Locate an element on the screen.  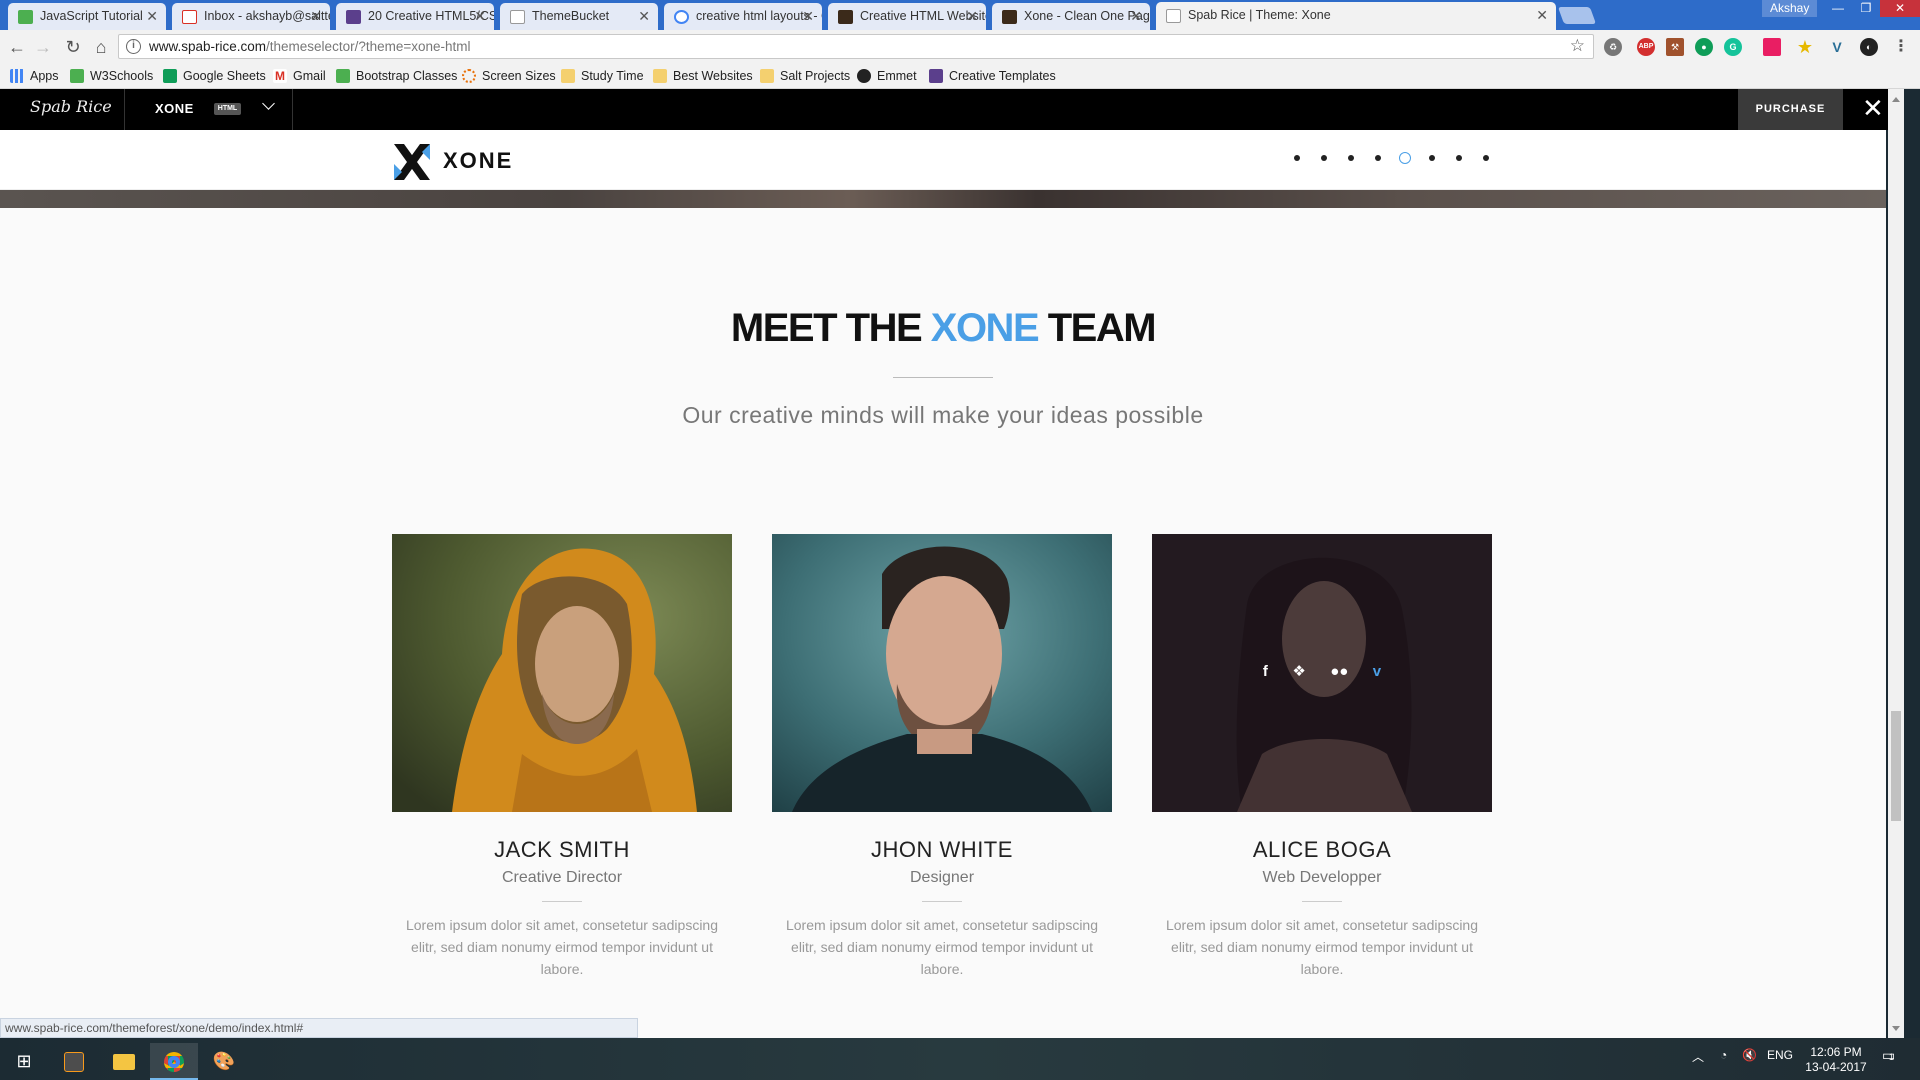
member-photo: f ❖ ●● v is located at coordinates (1322, 673).